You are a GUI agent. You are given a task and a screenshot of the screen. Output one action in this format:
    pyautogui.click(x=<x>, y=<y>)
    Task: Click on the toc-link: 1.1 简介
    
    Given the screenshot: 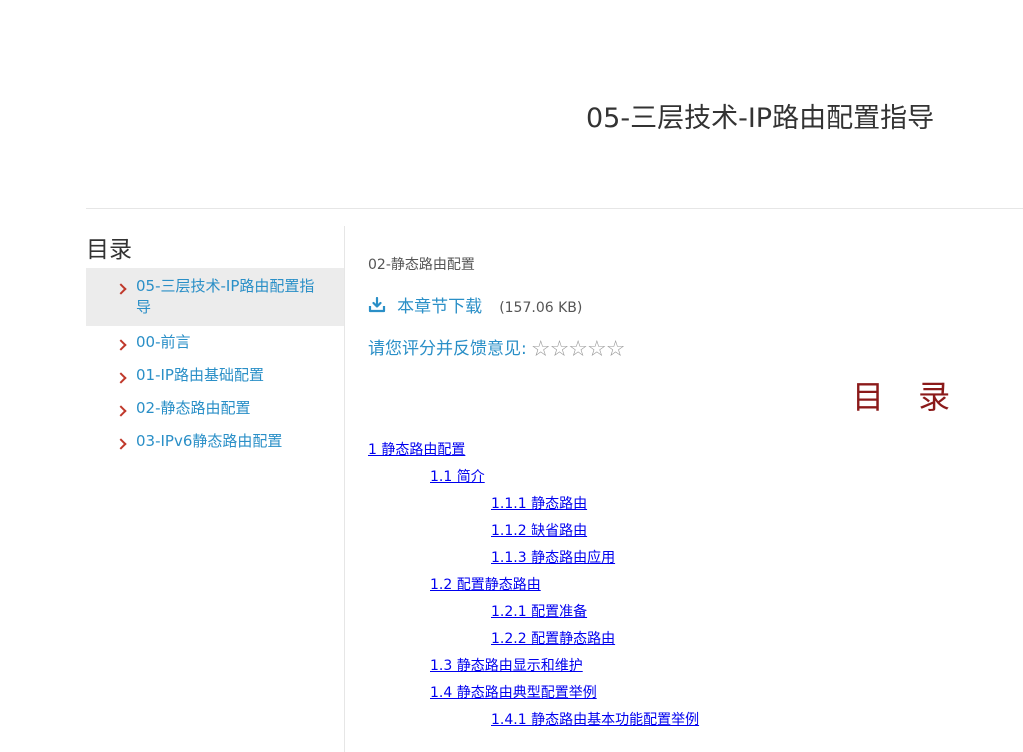 What is the action you would take?
    pyautogui.click(x=688, y=477)
    